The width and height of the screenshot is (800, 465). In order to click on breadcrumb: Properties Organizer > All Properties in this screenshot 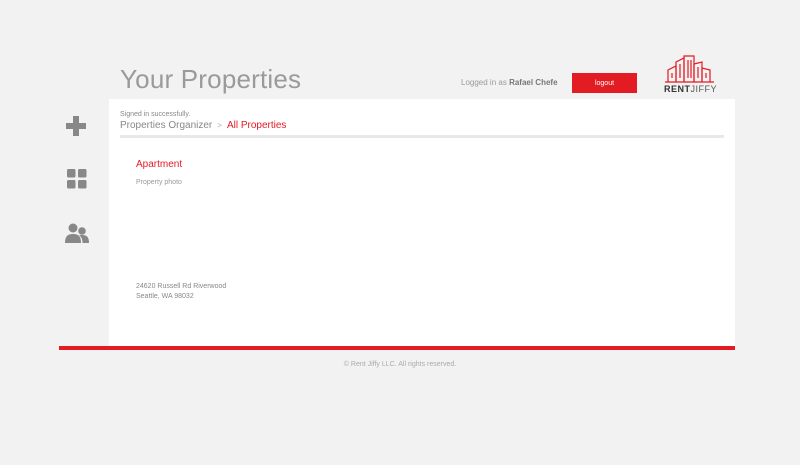, I will do `click(203, 125)`.